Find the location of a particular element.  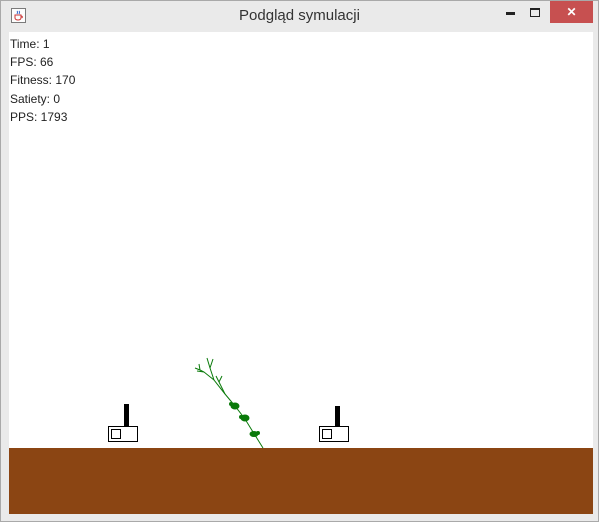

close-icon: ✕ is located at coordinates (571, 12).